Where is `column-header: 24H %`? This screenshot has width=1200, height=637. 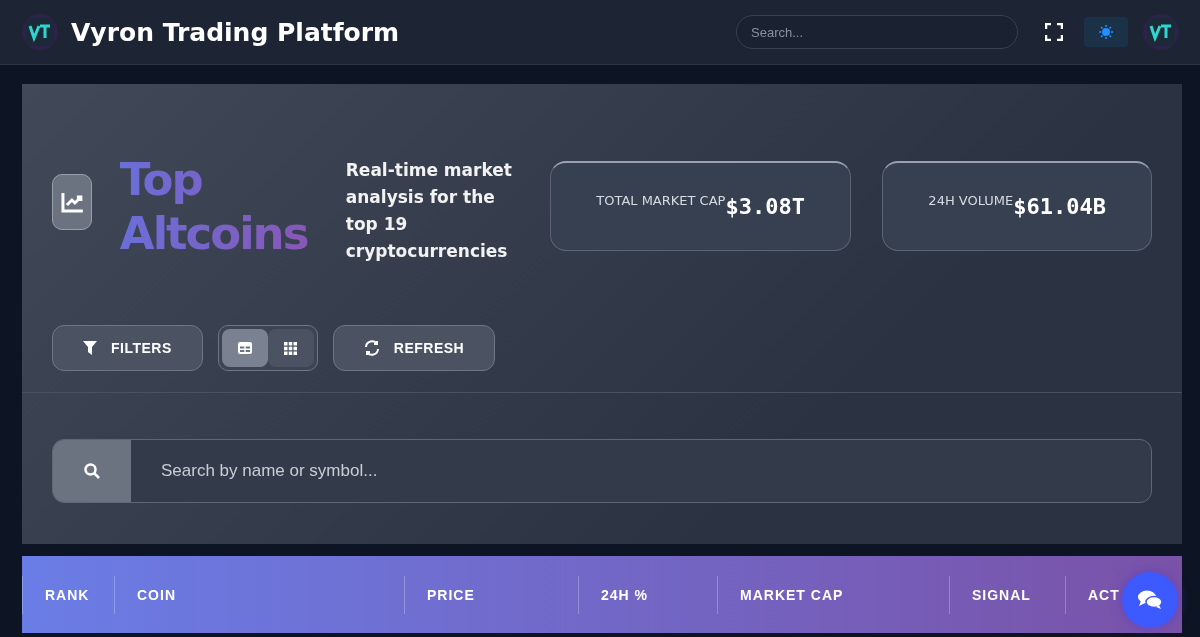 column-header: 24H % is located at coordinates (625, 594).